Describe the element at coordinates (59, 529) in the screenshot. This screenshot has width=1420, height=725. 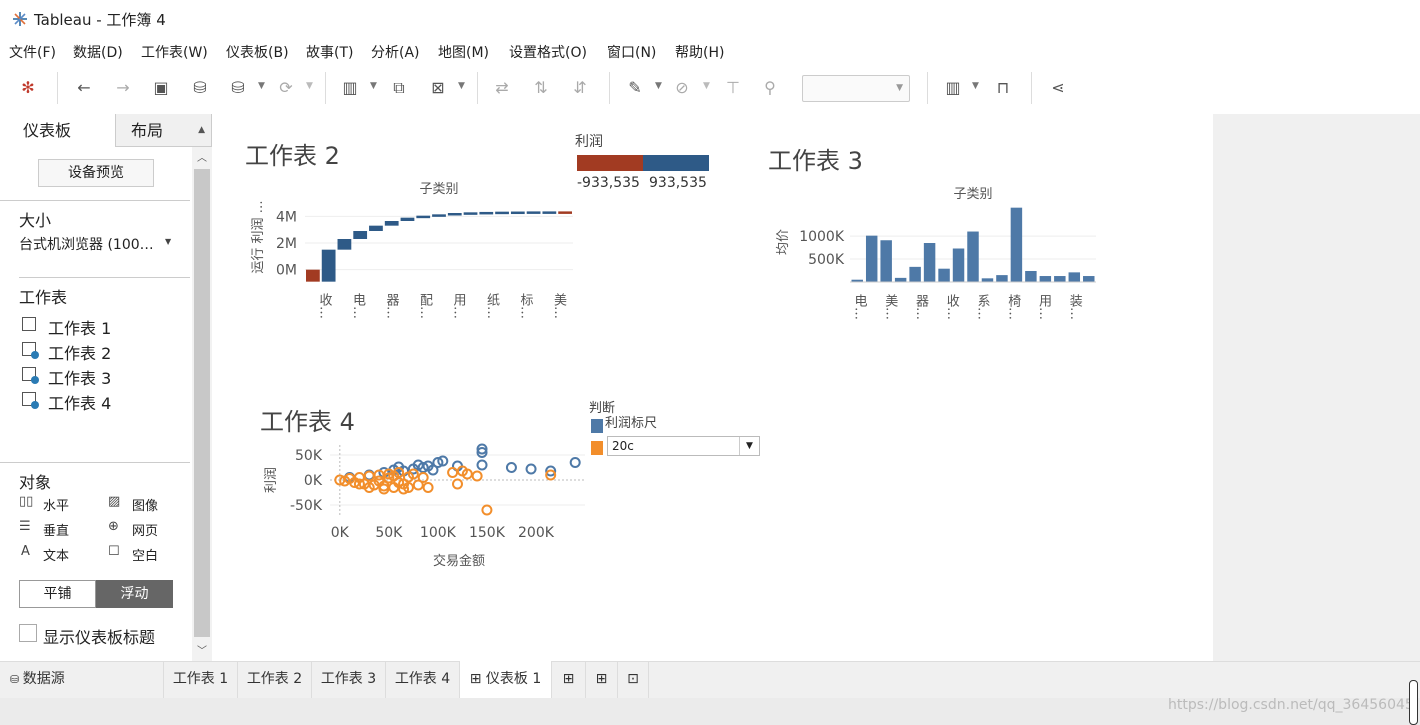
I see `object-vertical: ☰ 垂直` at that location.